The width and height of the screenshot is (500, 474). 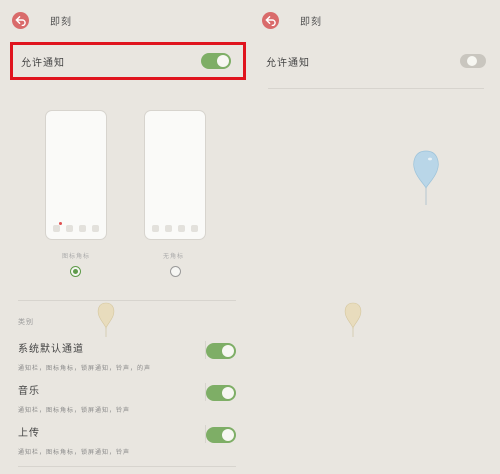 What do you see at coordinates (128, 356) in the screenshot?
I see `category-row-default: 系统默认通道 通知栏，图标角标，锁屏通知，铃声，的声` at bounding box center [128, 356].